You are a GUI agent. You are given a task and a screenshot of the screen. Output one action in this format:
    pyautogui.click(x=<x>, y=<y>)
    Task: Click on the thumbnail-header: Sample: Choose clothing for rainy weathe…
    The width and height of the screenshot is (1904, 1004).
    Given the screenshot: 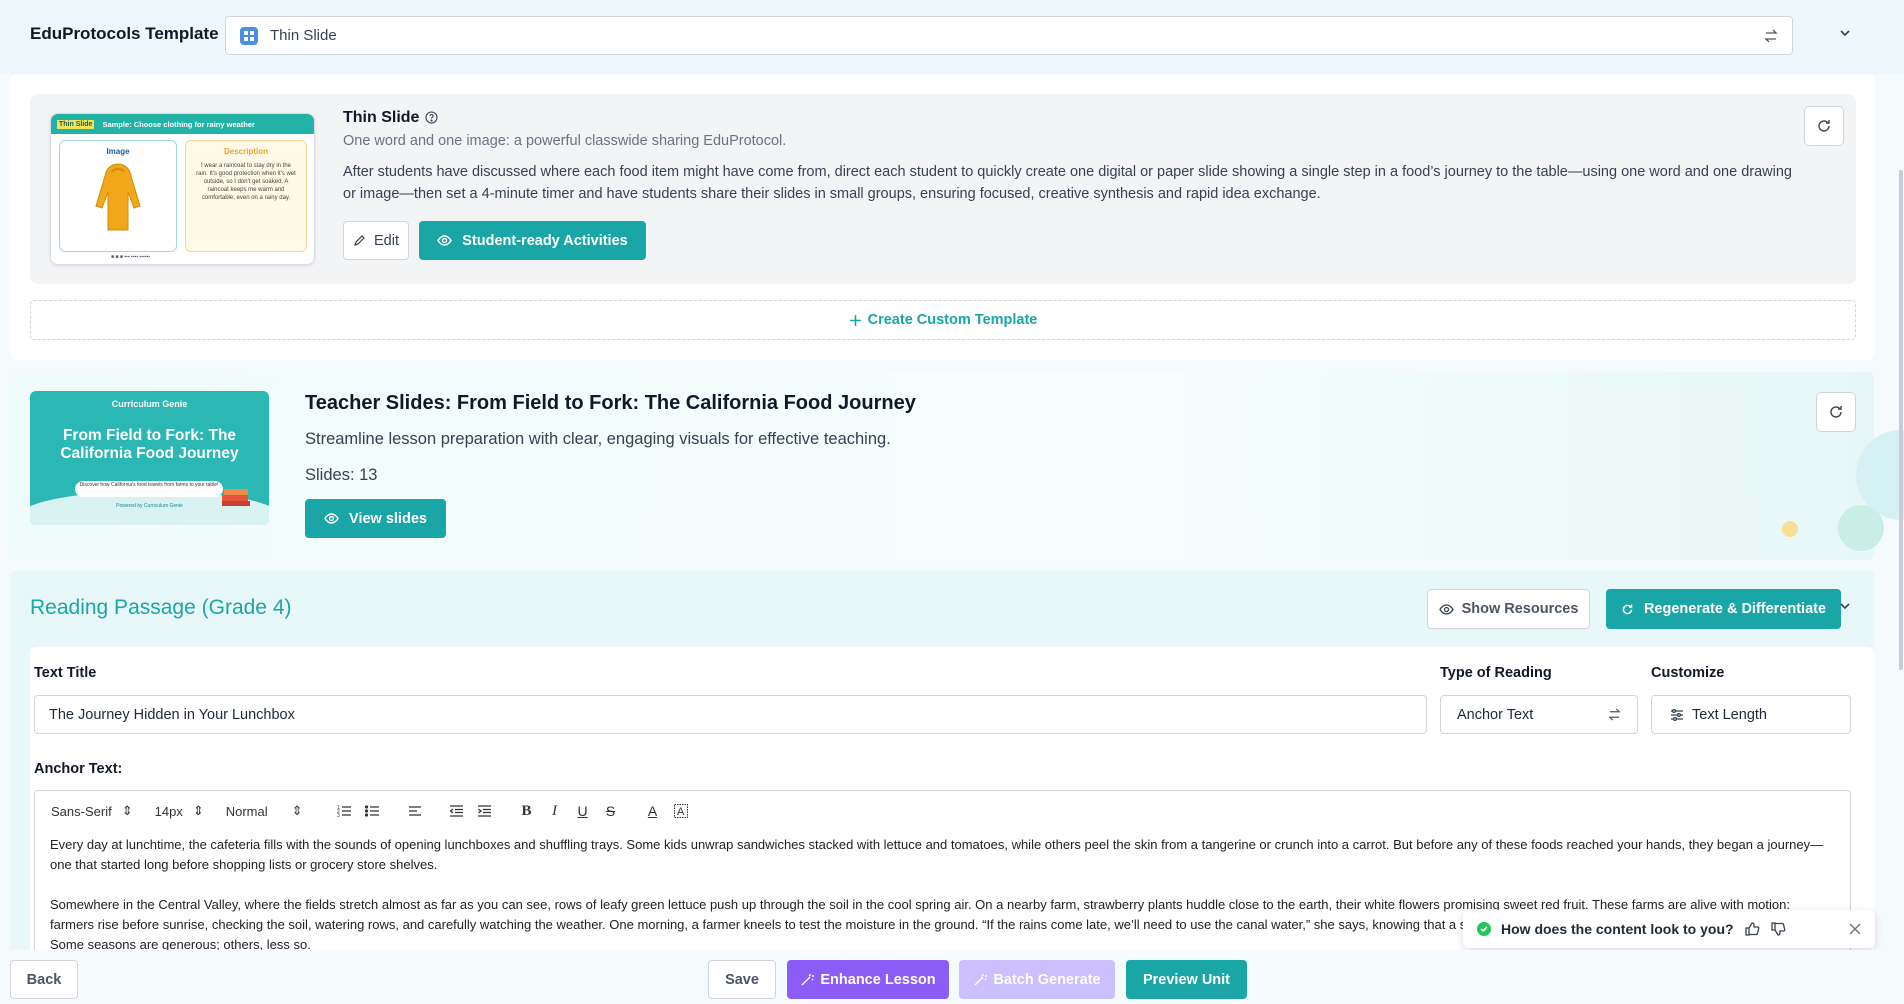 What is the action you would take?
    pyautogui.click(x=178, y=124)
    